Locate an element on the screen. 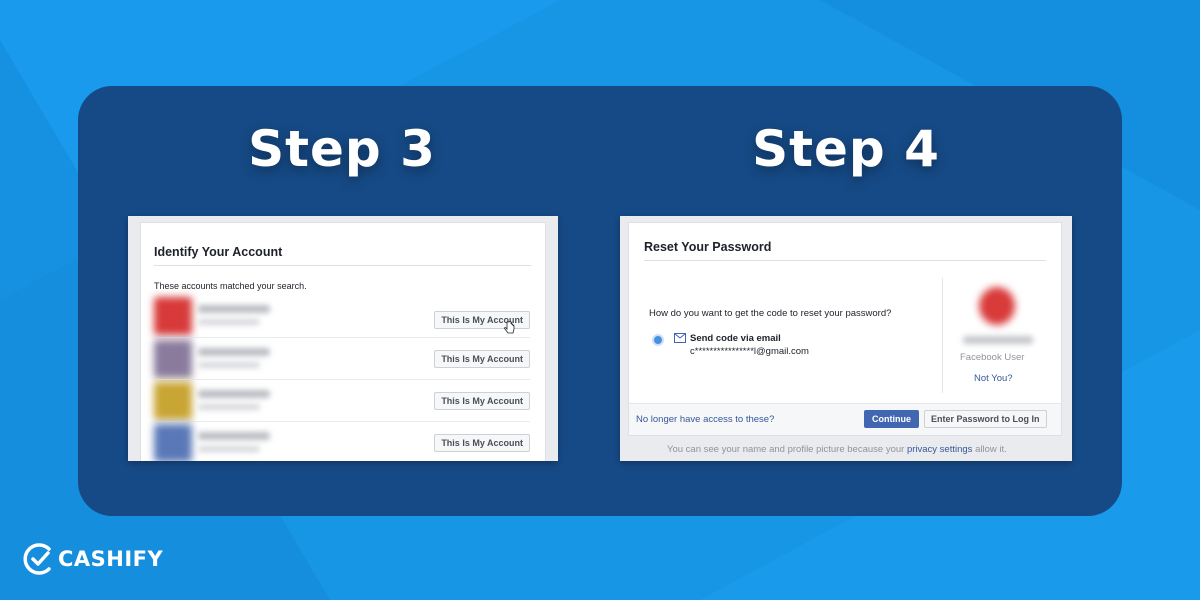 Image resolution: width=1200 pixels, height=600 pixels. cashify-logo-icon is located at coordinates (37, 559).